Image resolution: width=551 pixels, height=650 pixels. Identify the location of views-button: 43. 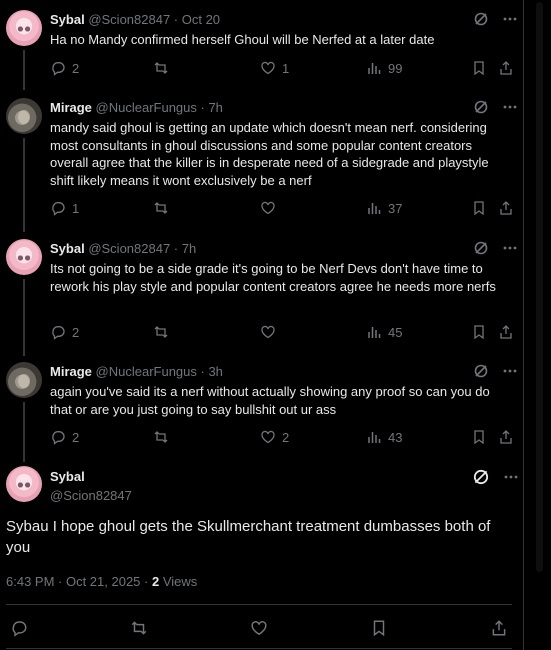
(384, 437).